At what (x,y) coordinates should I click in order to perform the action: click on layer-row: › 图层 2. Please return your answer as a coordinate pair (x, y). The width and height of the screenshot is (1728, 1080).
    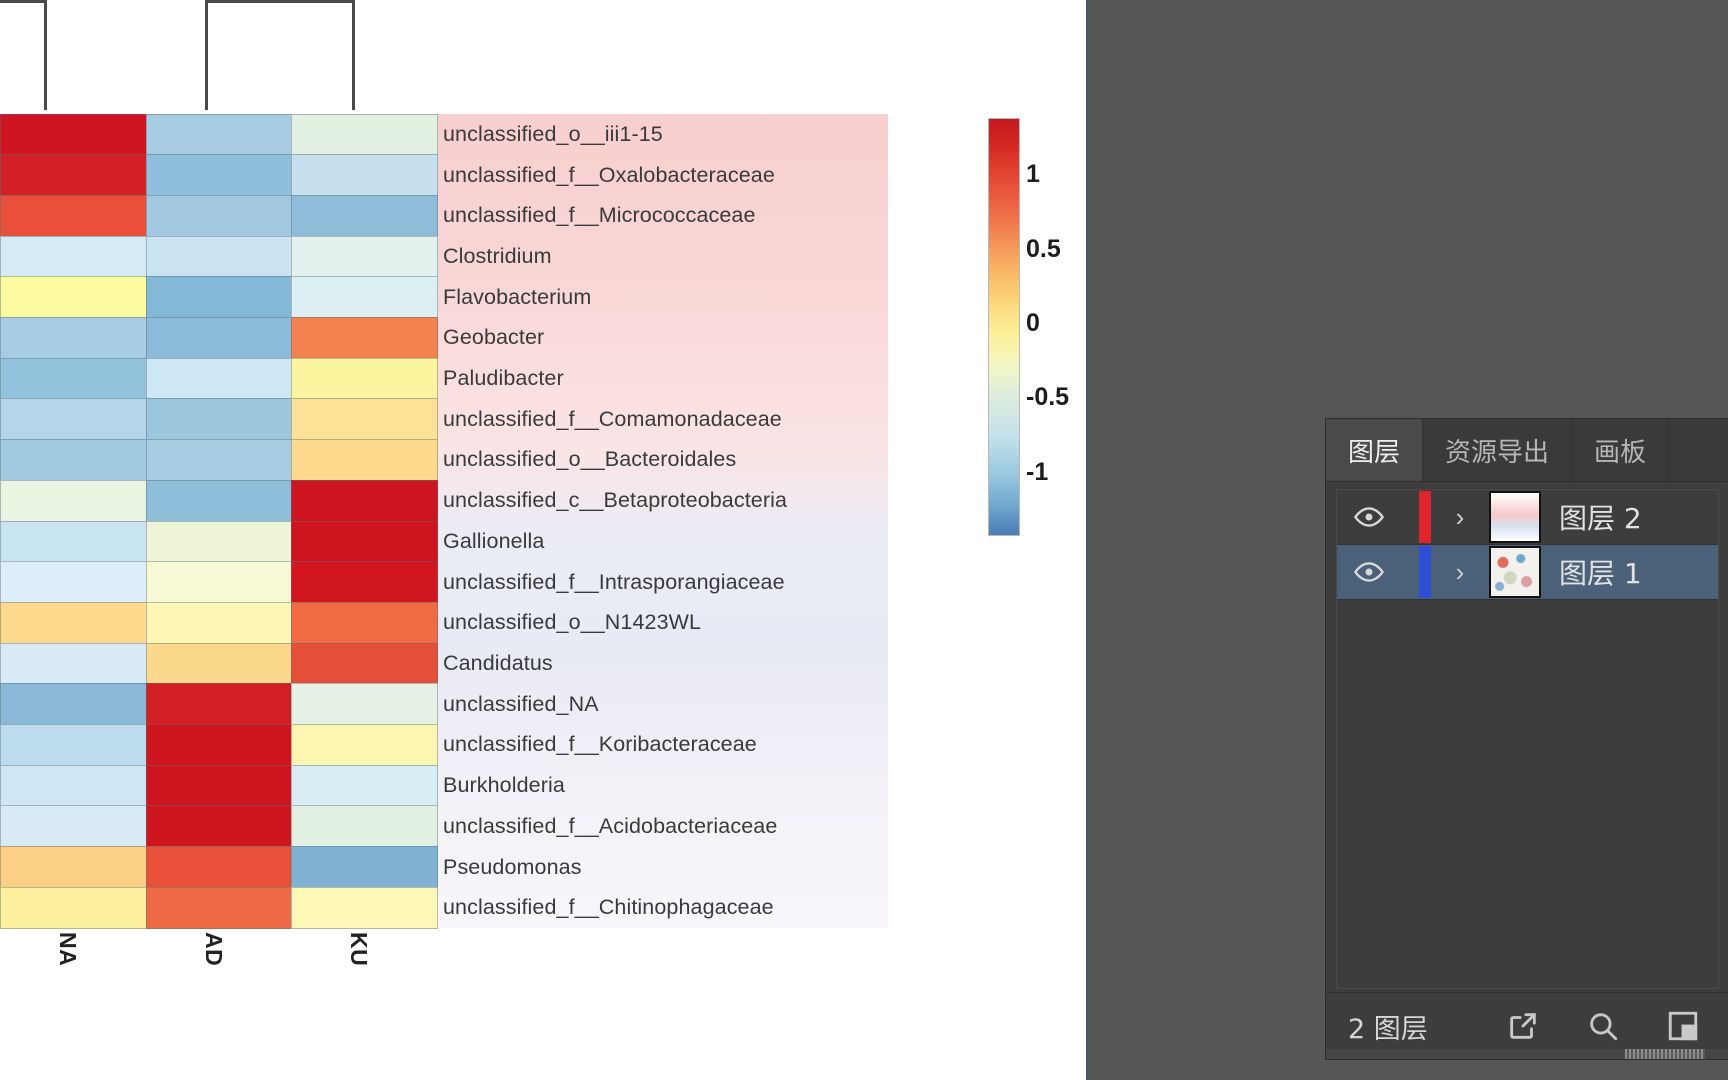
    Looking at the image, I should click on (1527, 517).